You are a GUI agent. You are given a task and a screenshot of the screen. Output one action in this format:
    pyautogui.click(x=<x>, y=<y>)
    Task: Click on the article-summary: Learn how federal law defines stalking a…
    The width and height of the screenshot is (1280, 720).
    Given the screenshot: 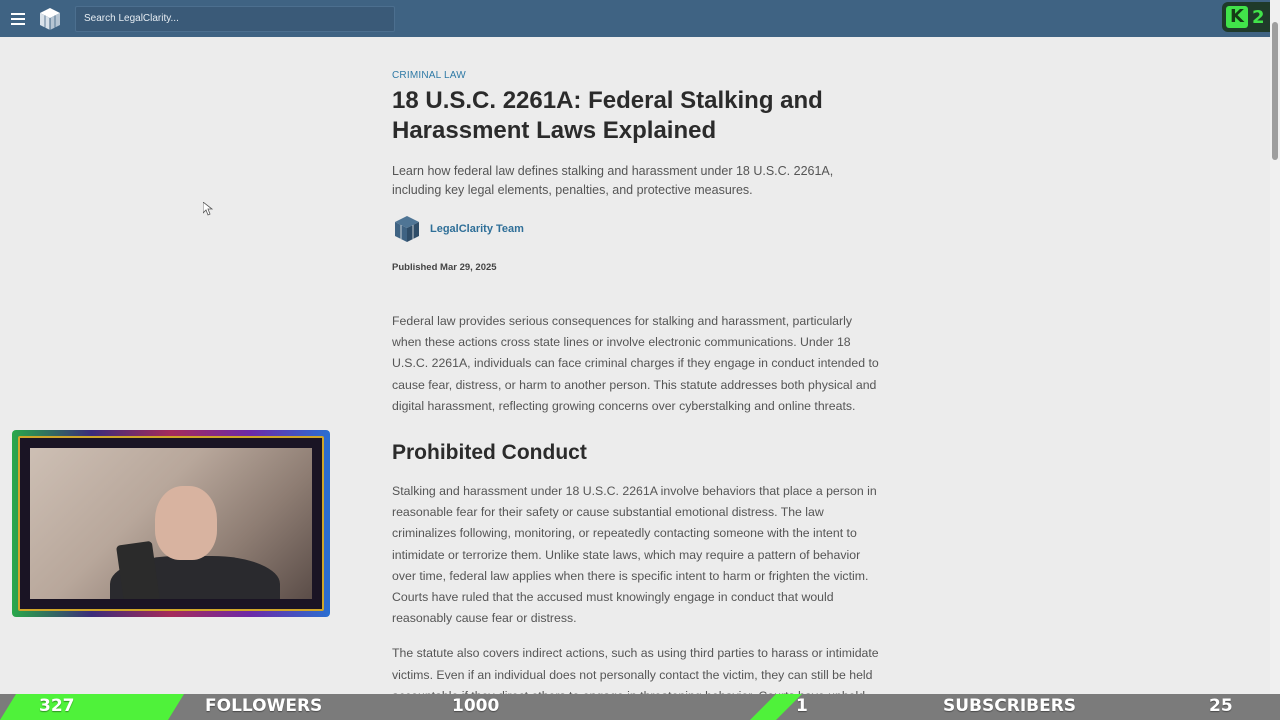 What is the action you would take?
    pyautogui.click(x=613, y=180)
    